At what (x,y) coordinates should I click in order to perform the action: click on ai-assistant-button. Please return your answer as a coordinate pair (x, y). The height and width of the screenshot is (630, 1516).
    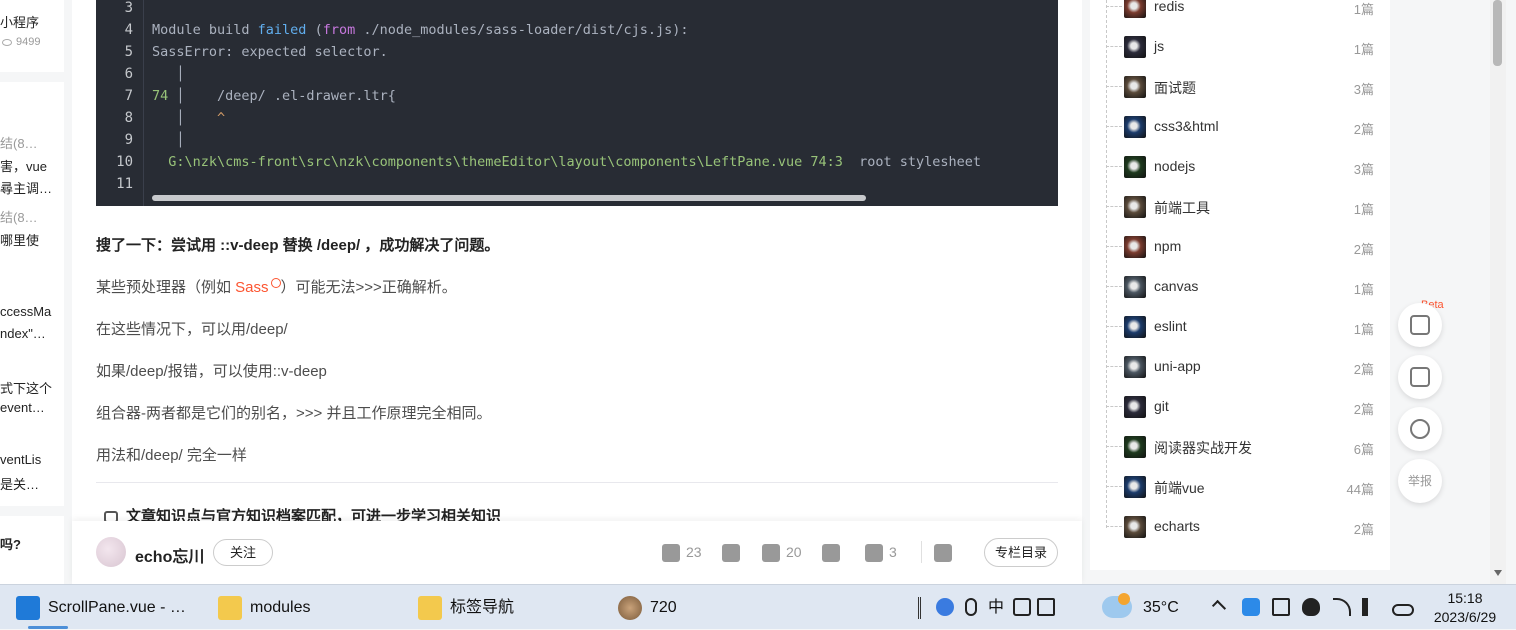
    Looking at the image, I should click on (1420, 325).